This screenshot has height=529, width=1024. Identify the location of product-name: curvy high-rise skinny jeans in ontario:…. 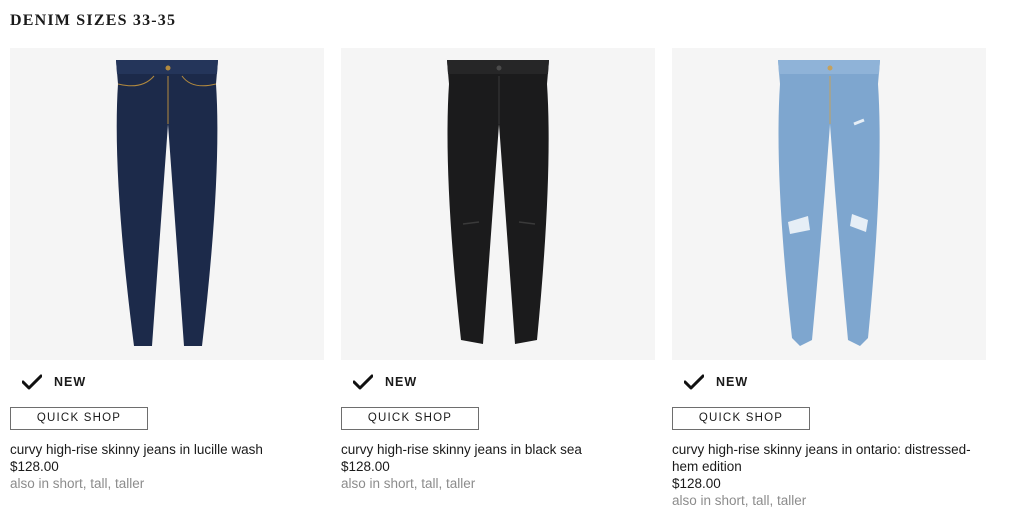
(829, 458).